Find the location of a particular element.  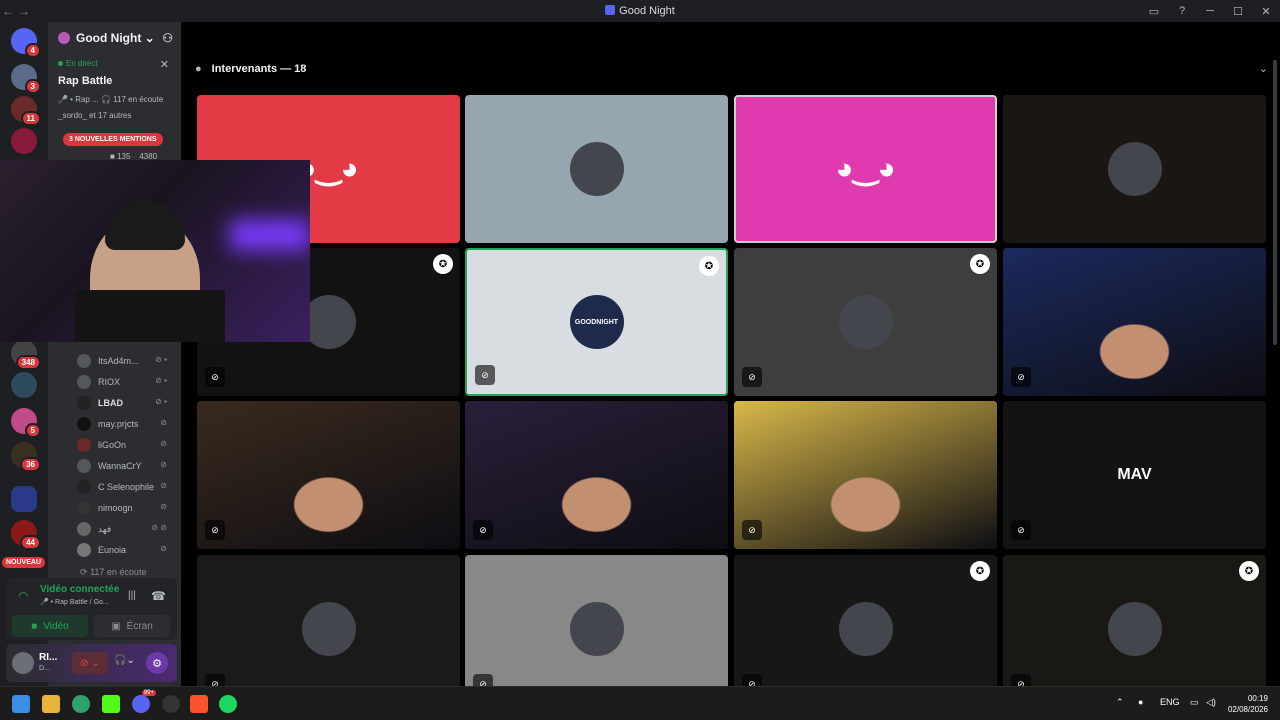

chevron-up-icon: ⌃ is located at coordinates (1120, 702).